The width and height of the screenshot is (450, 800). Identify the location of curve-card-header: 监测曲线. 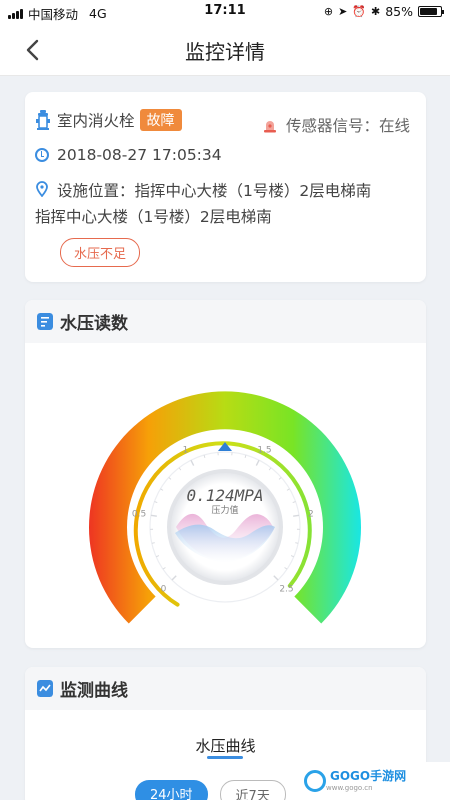
(225, 688).